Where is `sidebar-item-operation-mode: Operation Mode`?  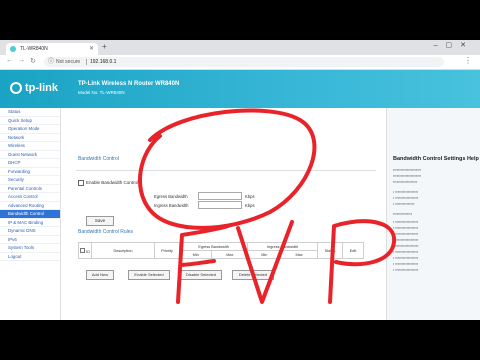 sidebar-item-operation-mode: Operation Mode is located at coordinates (30, 129).